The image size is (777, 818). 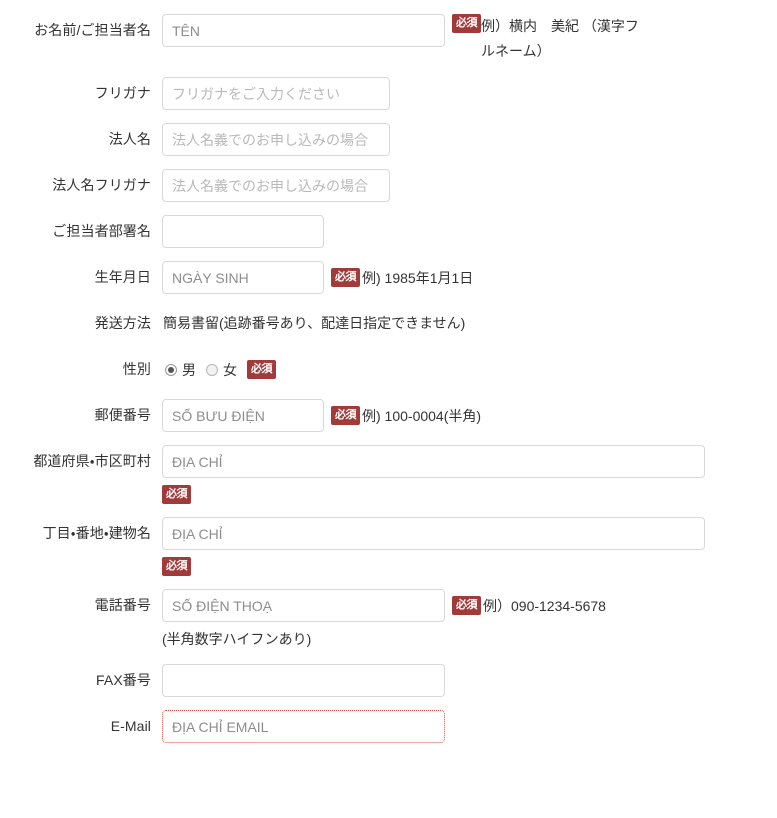 What do you see at coordinates (303, 30) in the screenshot?
I see `name-input` at bounding box center [303, 30].